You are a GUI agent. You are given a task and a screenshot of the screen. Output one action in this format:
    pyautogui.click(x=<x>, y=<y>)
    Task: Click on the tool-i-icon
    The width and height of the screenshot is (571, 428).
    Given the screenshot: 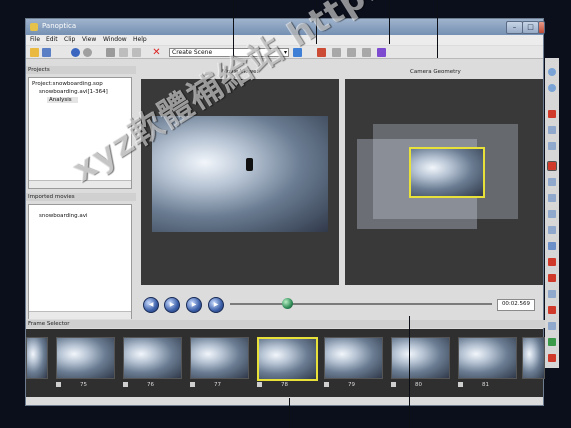 What is the action you would take?
    pyautogui.click(x=552, y=278)
    